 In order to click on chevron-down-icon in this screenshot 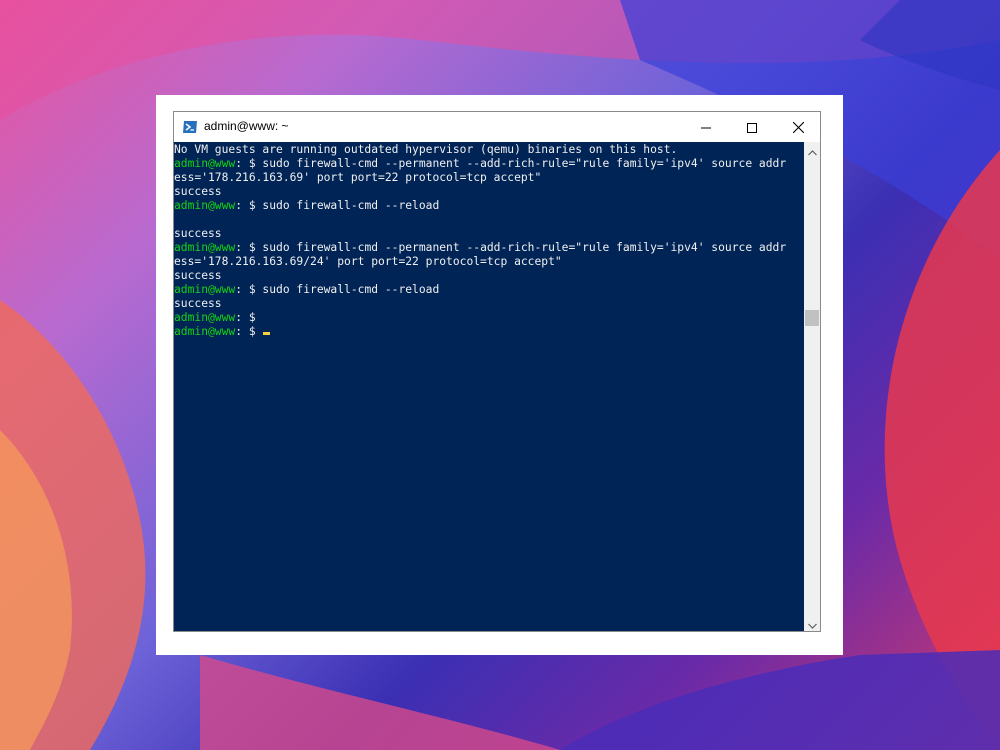, I will do `click(812, 623)`.